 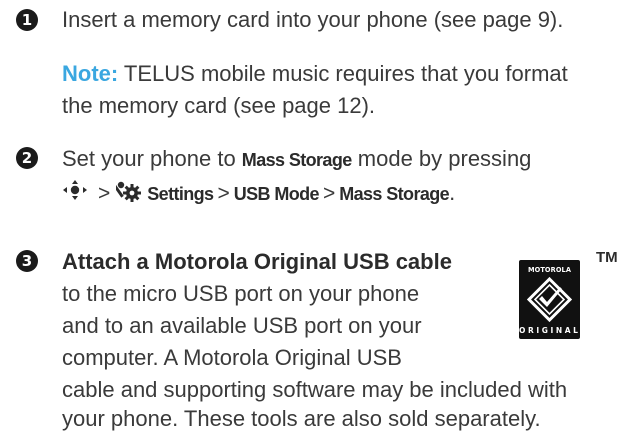 What do you see at coordinates (219, 105) in the screenshot?
I see `step1-note-line2: the memory card (see page 12).` at bounding box center [219, 105].